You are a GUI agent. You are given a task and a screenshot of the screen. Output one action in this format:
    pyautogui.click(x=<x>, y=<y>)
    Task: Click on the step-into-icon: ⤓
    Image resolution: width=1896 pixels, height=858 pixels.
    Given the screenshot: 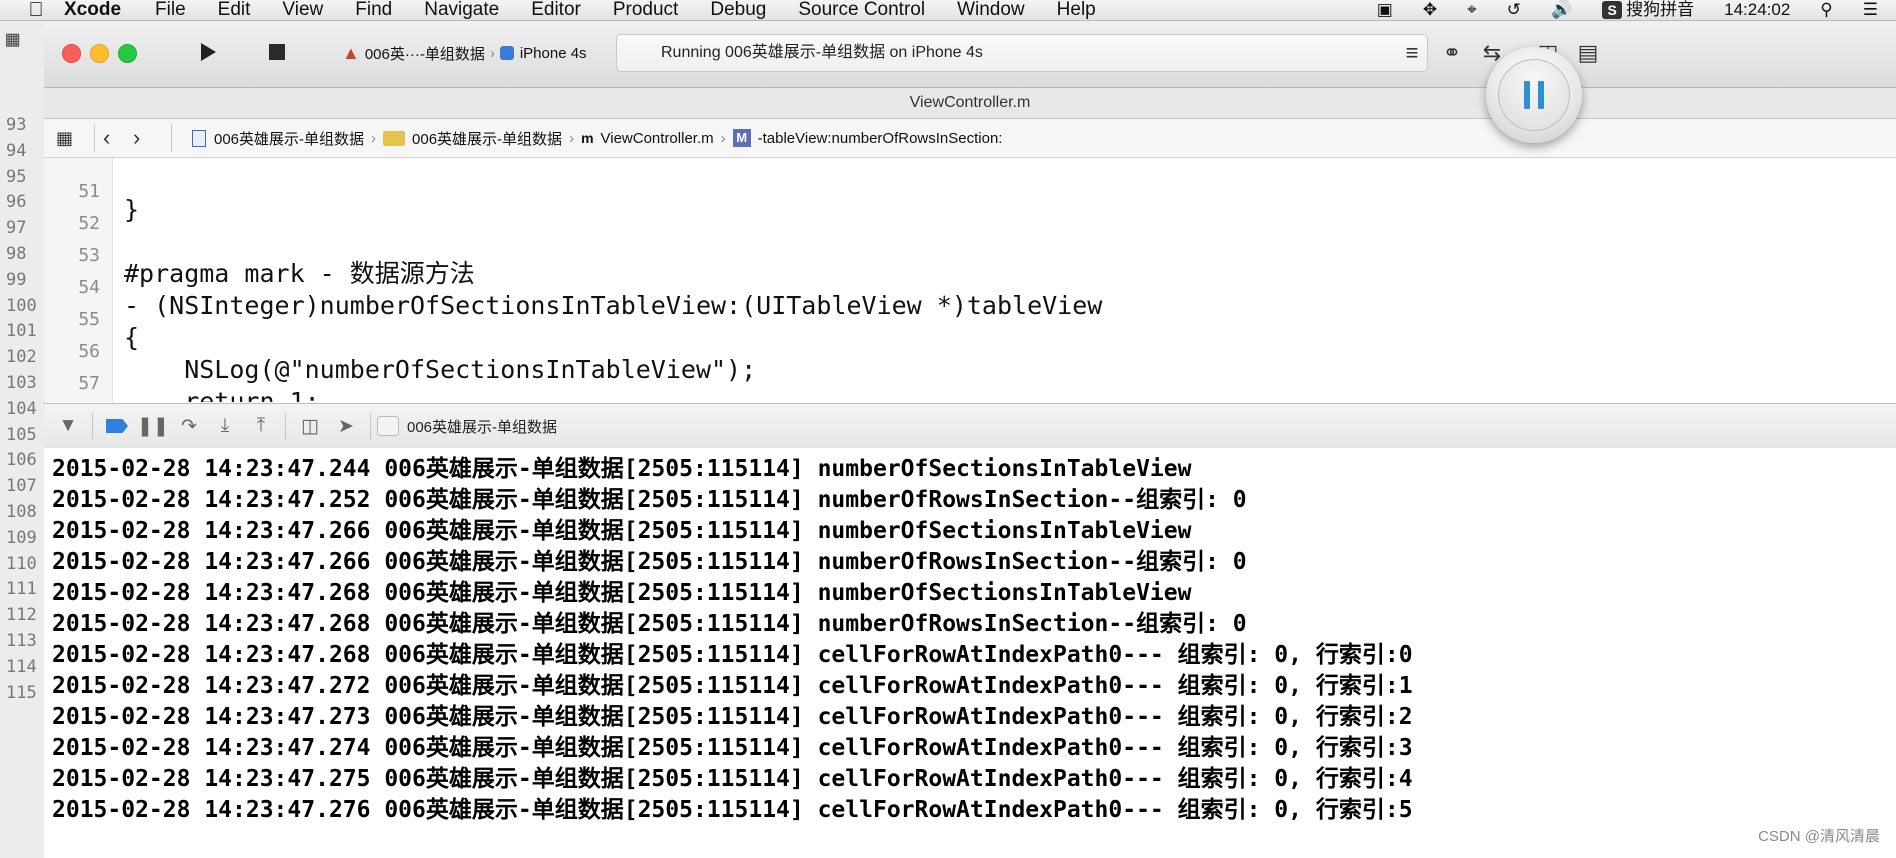 What is the action you would take?
    pyautogui.click(x=225, y=426)
    